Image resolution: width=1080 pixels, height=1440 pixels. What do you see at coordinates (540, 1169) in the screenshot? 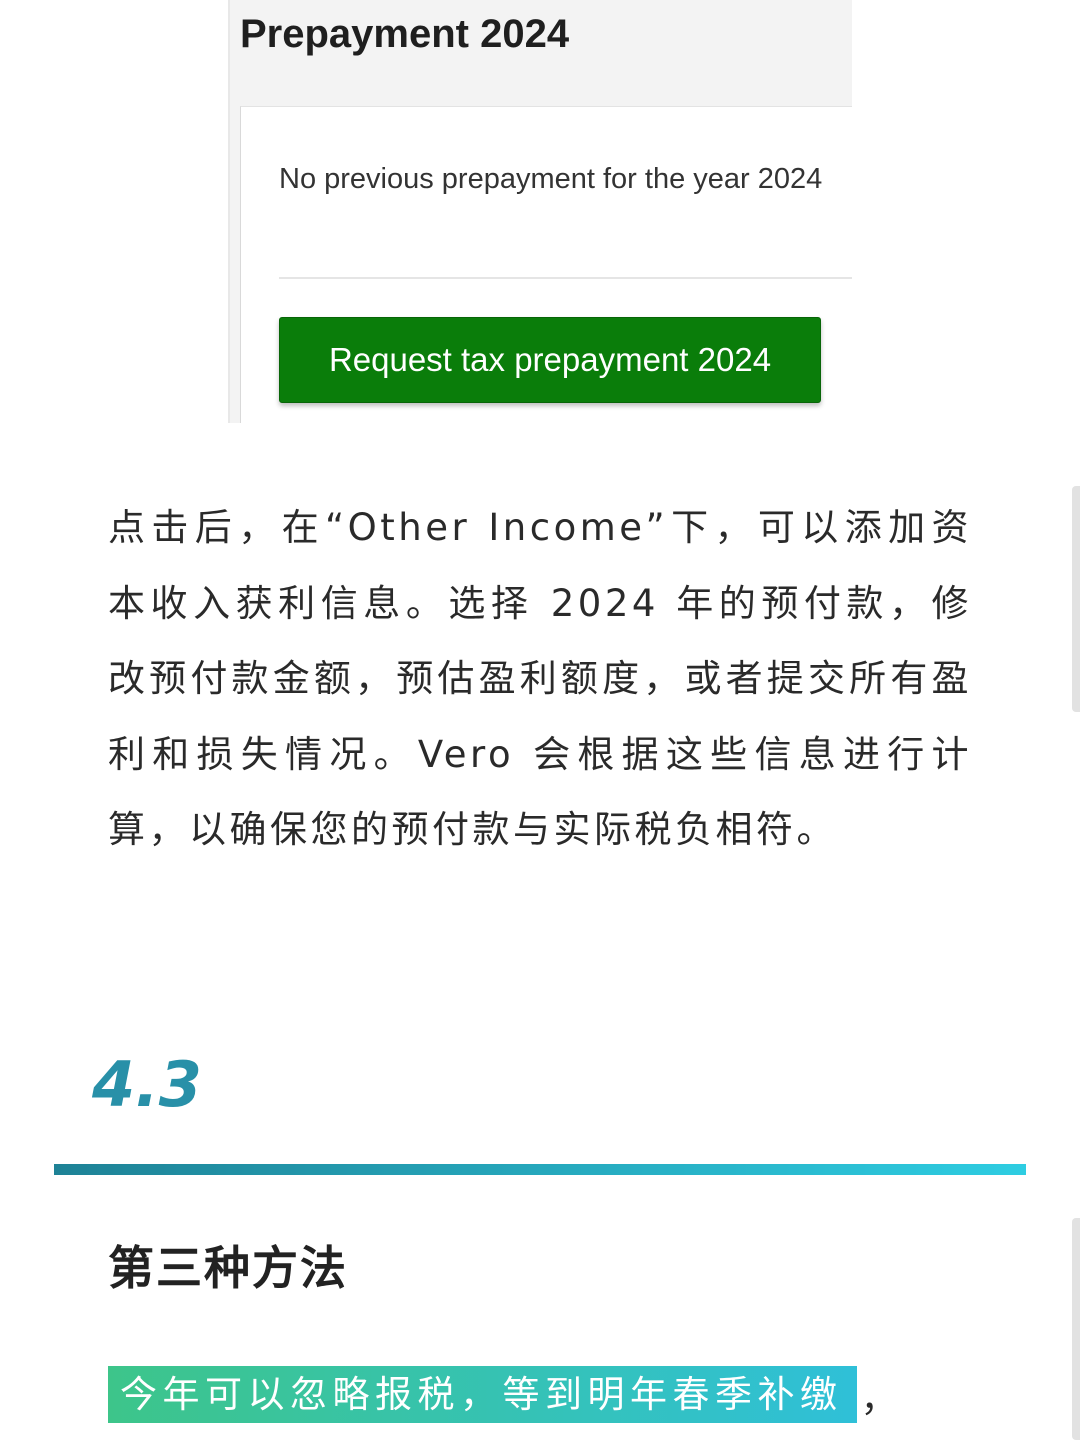
I see `section-divider` at bounding box center [540, 1169].